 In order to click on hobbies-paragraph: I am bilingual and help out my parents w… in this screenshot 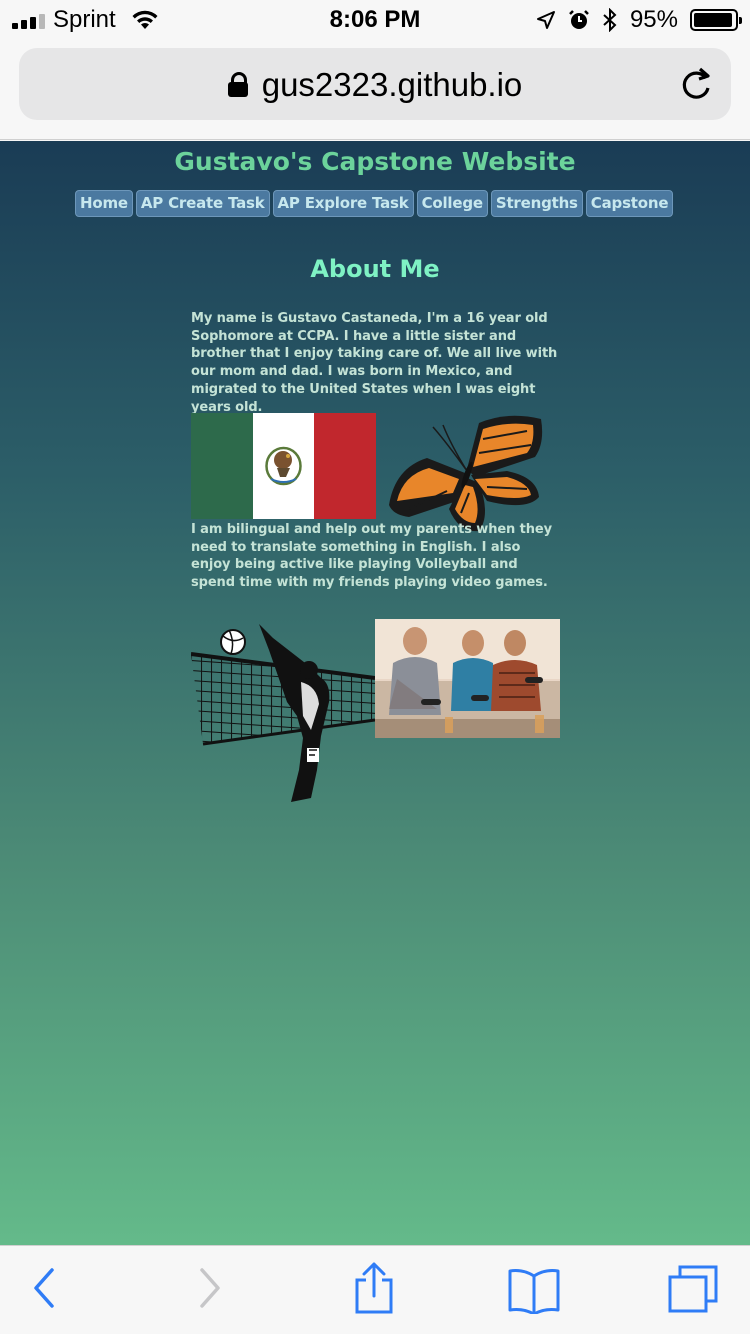, I will do `click(372, 556)`.